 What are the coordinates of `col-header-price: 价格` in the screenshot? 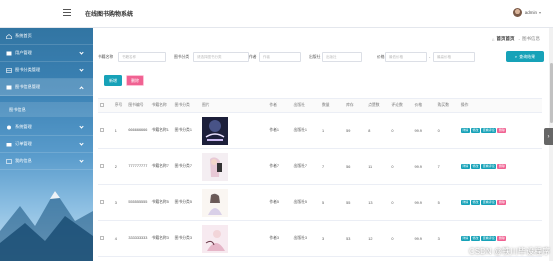 It's located at (424, 105).